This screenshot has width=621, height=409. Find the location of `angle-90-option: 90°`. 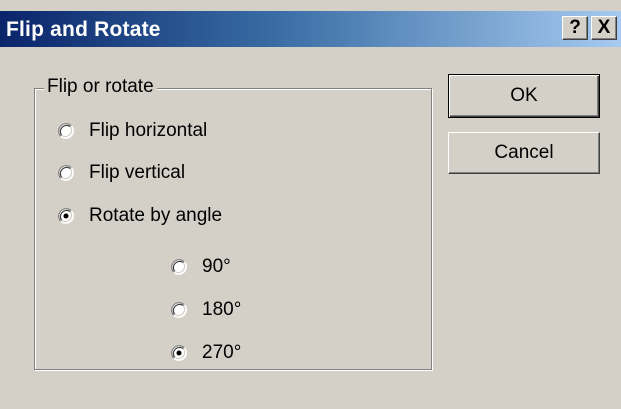

angle-90-option: 90° is located at coordinates (200, 267).